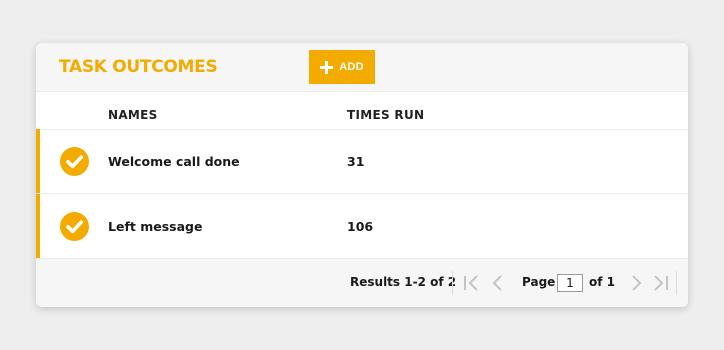  Describe the element at coordinates (539, 282) in the screenshot. I see `page-label: Page` at that location.